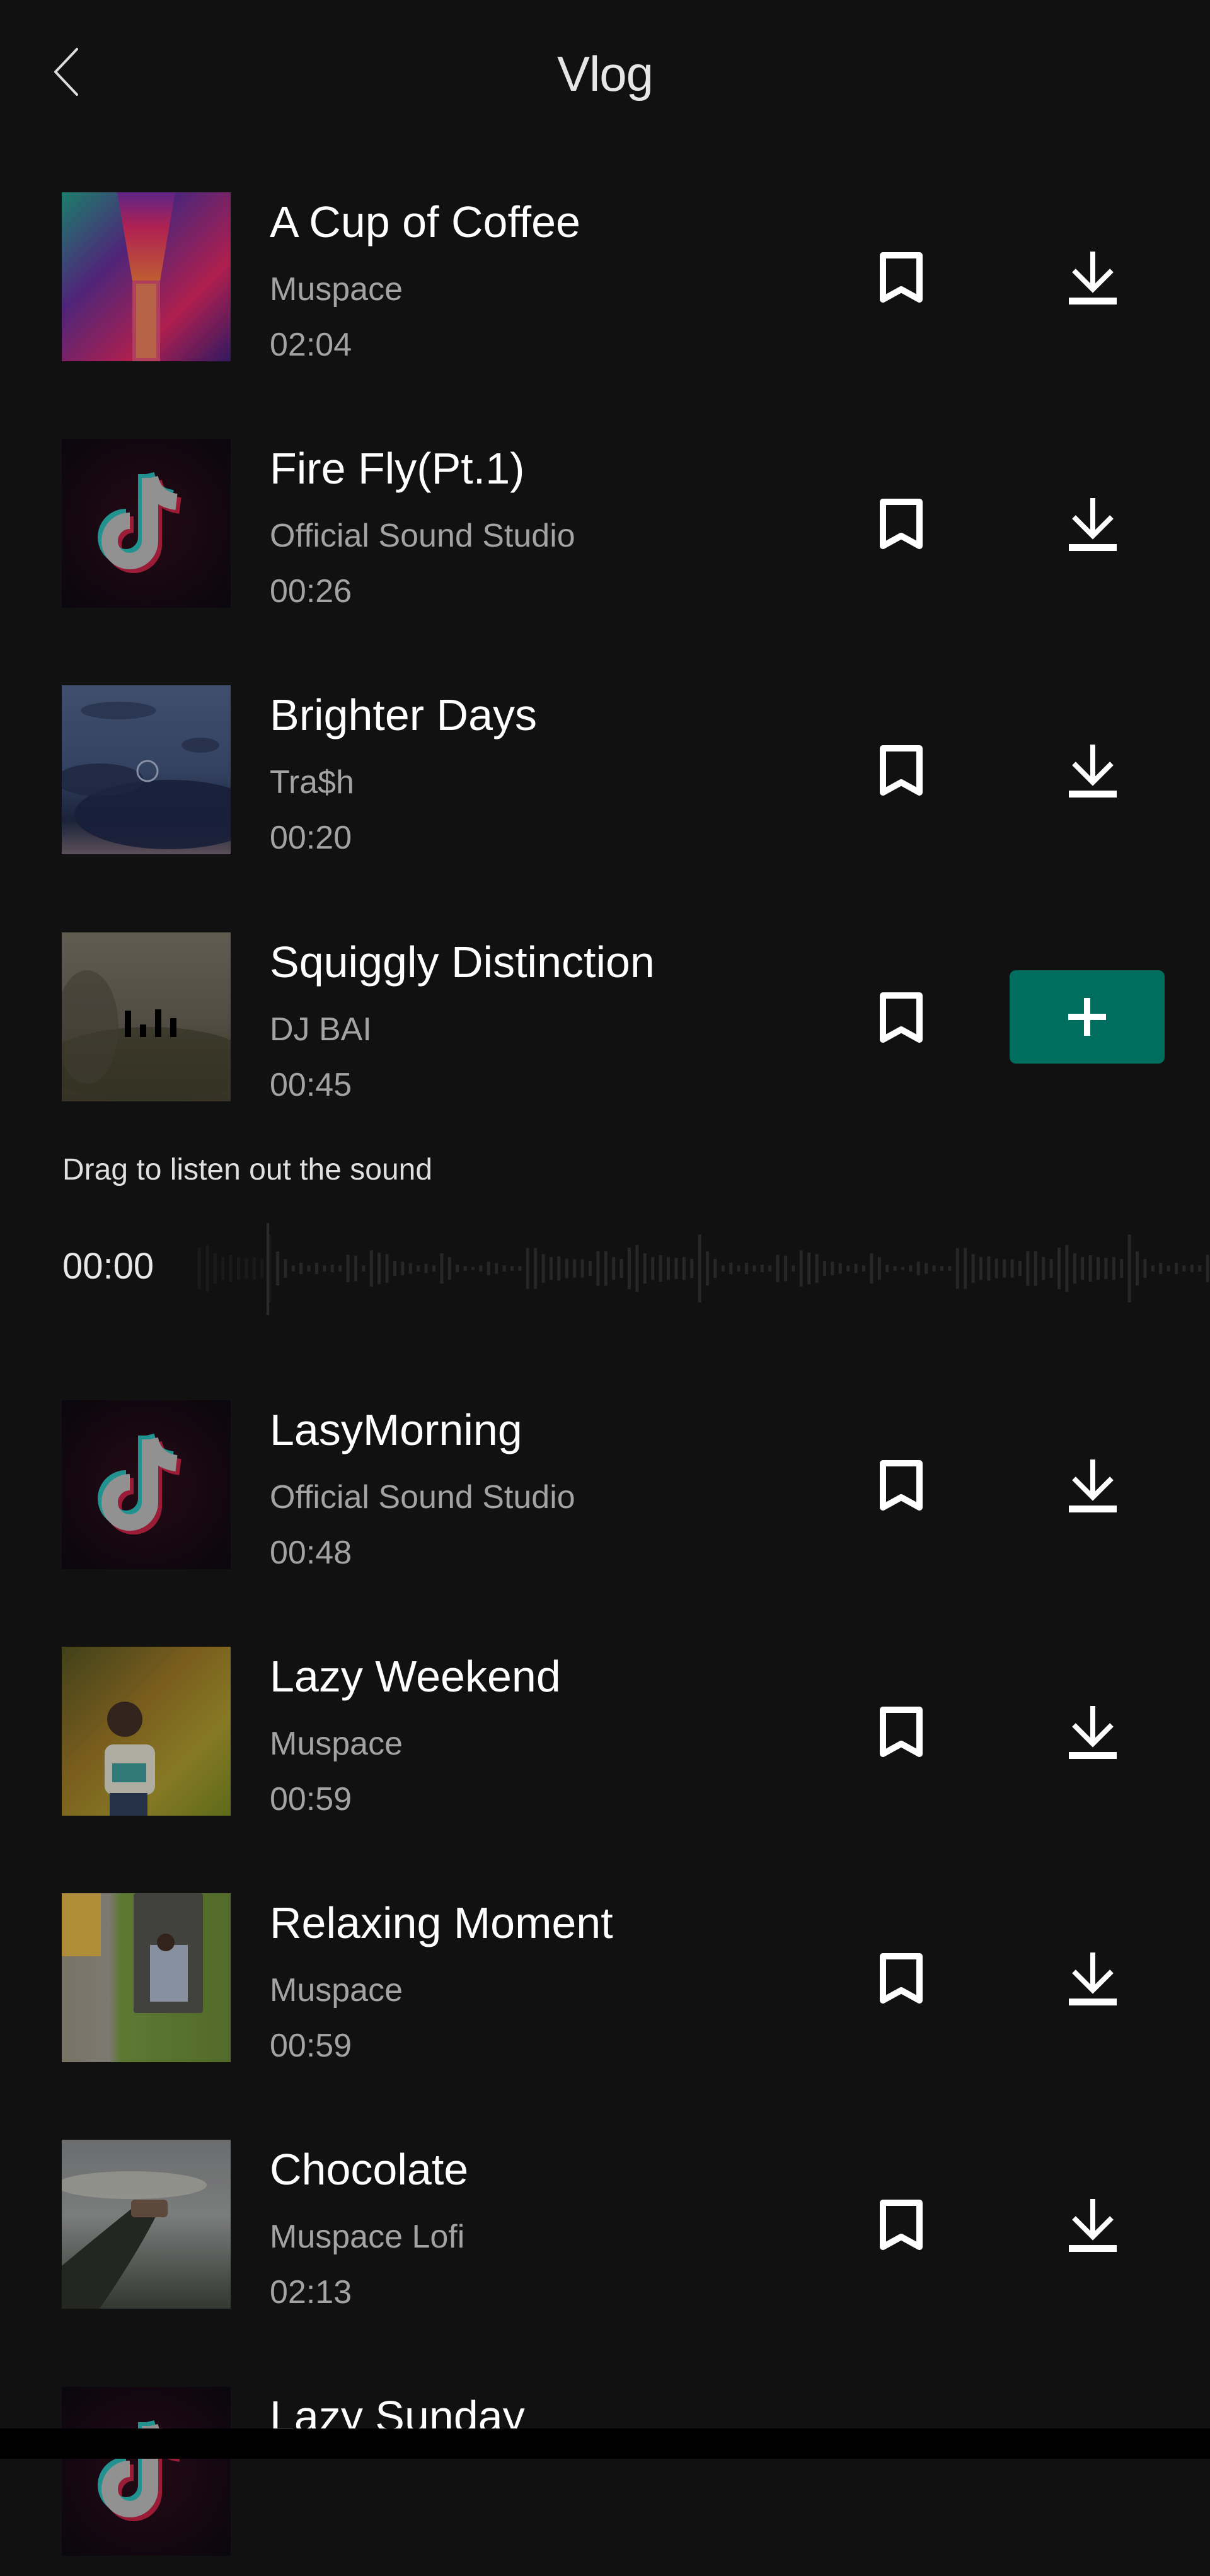  I want to click on cover-art-neon-corridor, so click(146, 276).